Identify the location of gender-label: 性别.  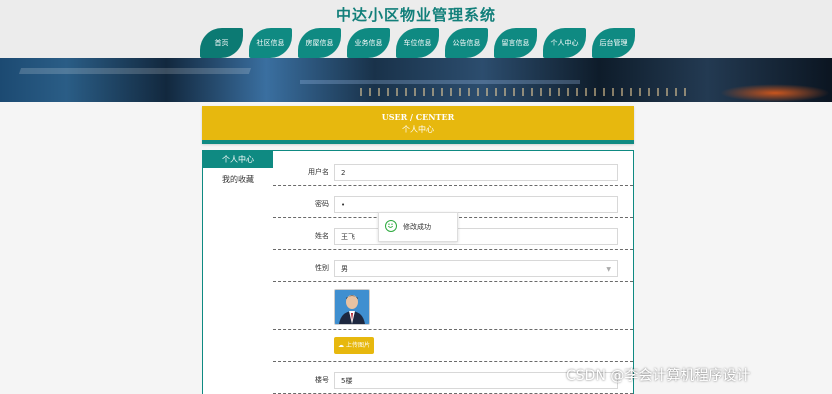
(322, 268).